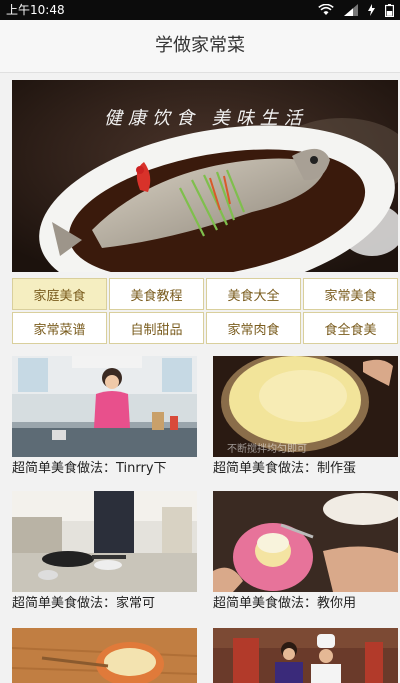  Describe the element at coordinates (351, 10) in the screenshot. I see `signal-icon` at that location.